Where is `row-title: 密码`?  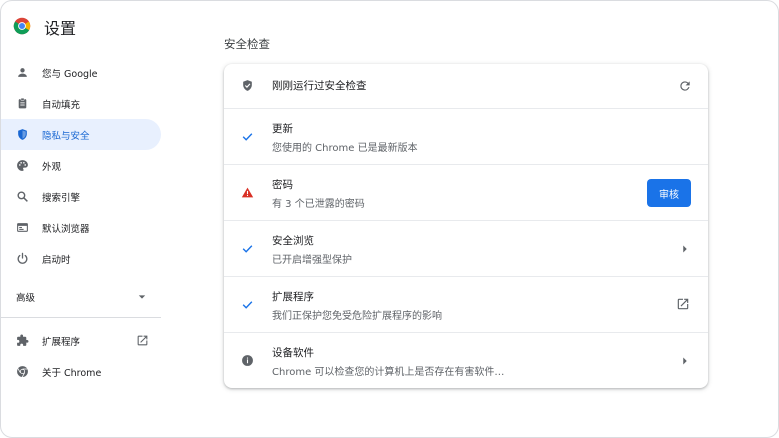 row-title: 密码 is located at coordinates (282, 185).